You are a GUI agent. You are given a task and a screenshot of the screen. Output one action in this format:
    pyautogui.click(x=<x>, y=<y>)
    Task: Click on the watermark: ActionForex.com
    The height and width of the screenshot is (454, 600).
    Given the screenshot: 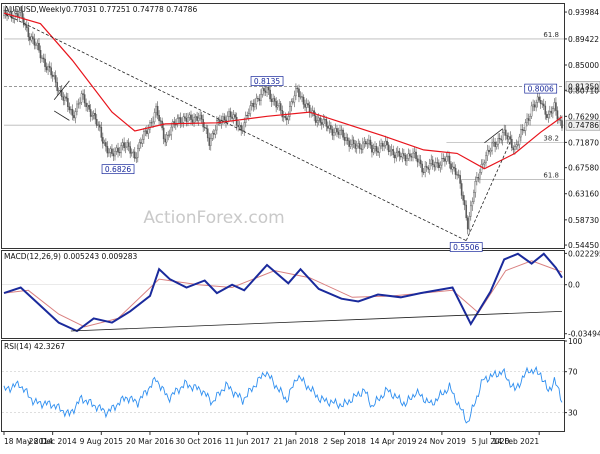 What is the action you would take?
    pyautogui.click(x=213, y=218)
    